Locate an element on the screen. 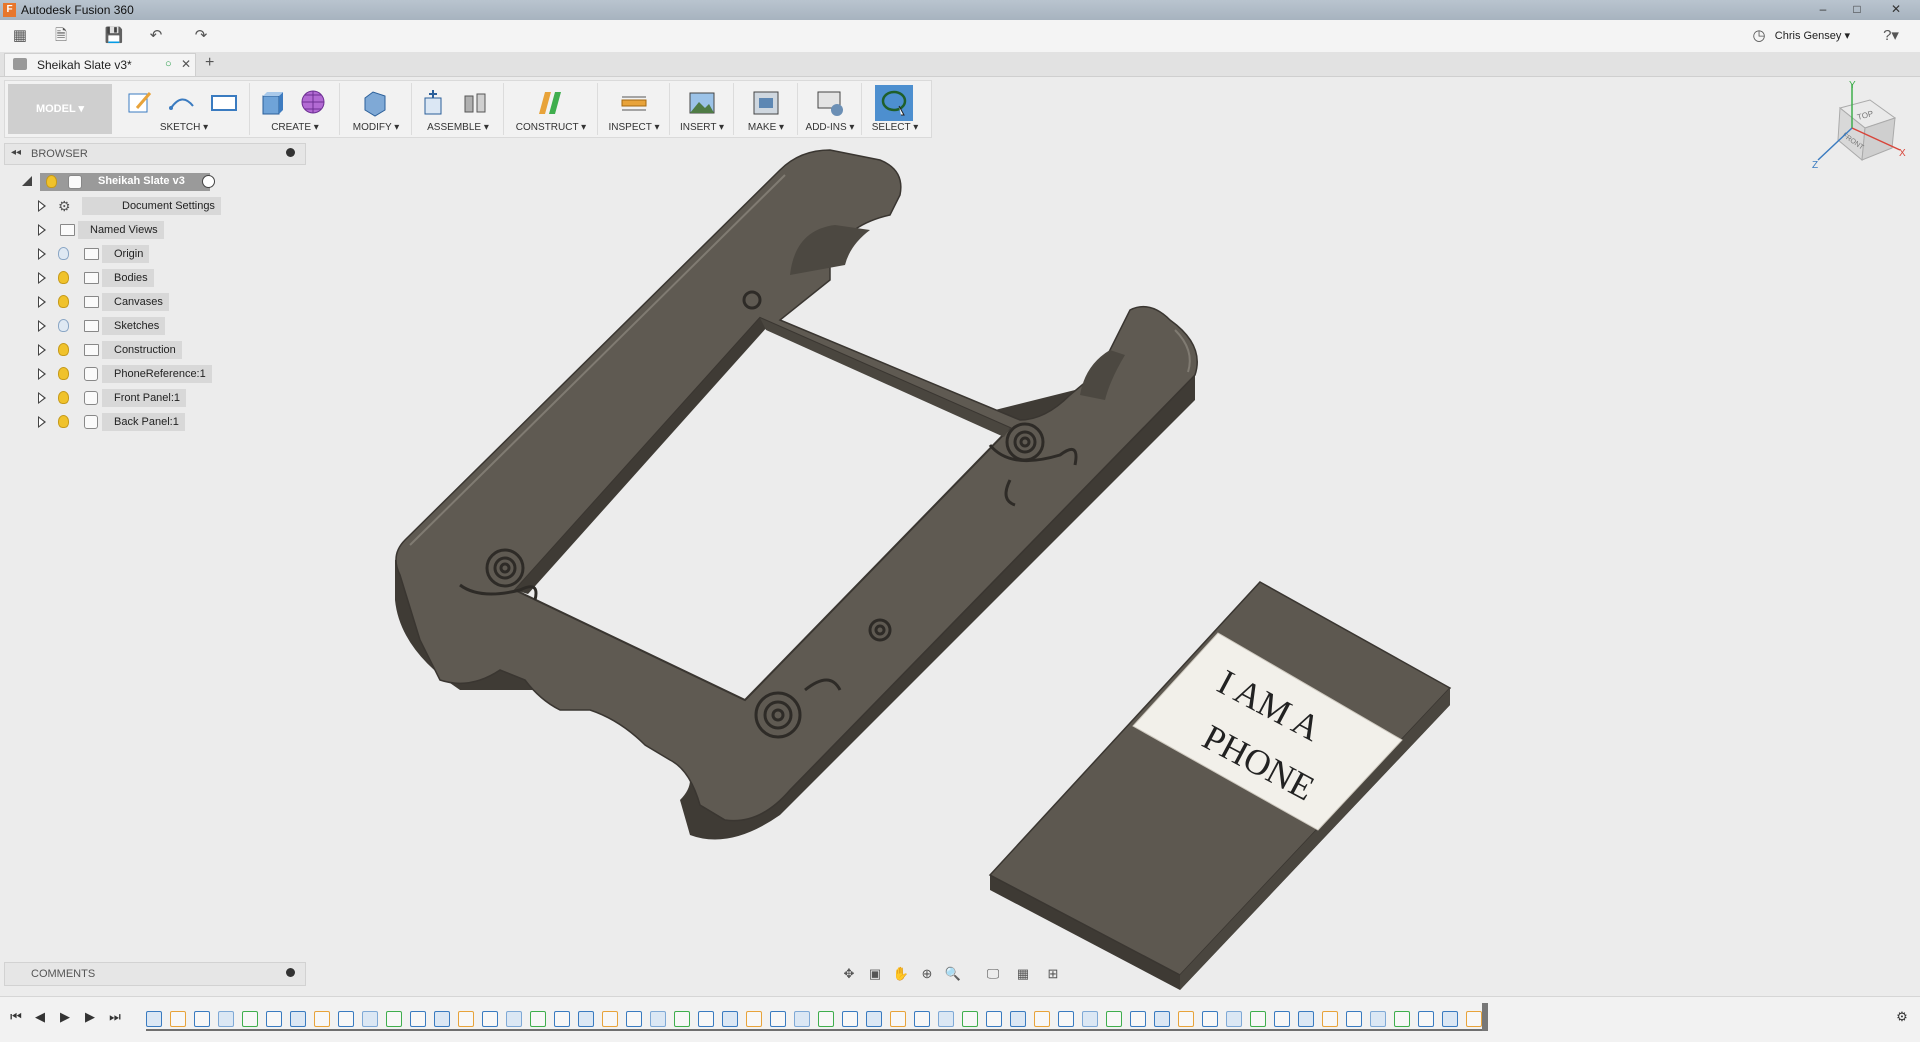 This screenshot has height=1042, width=1920. assemble-group-label: ASSEMBLE ▾ is located at coordinates (458, 127).